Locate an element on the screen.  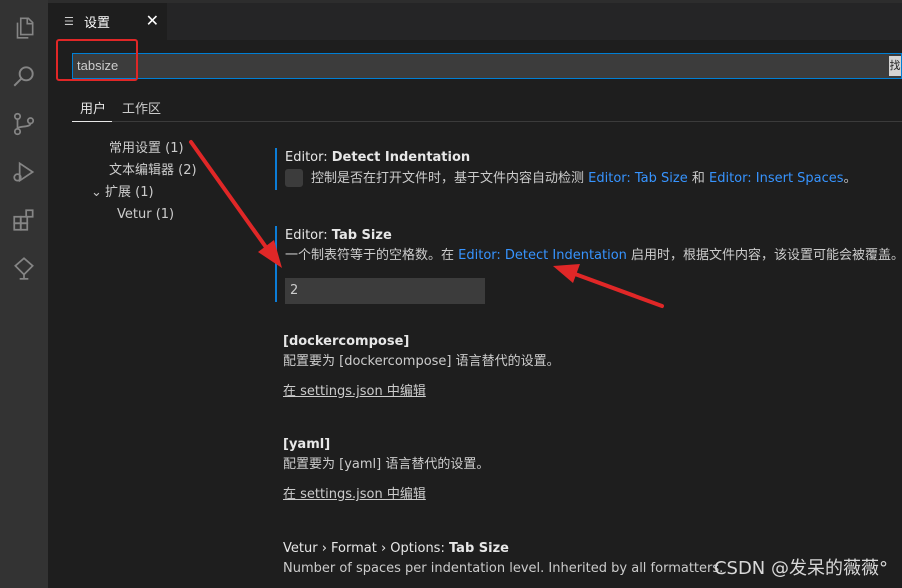
extensions-icon is located at coordinates (24, 220).